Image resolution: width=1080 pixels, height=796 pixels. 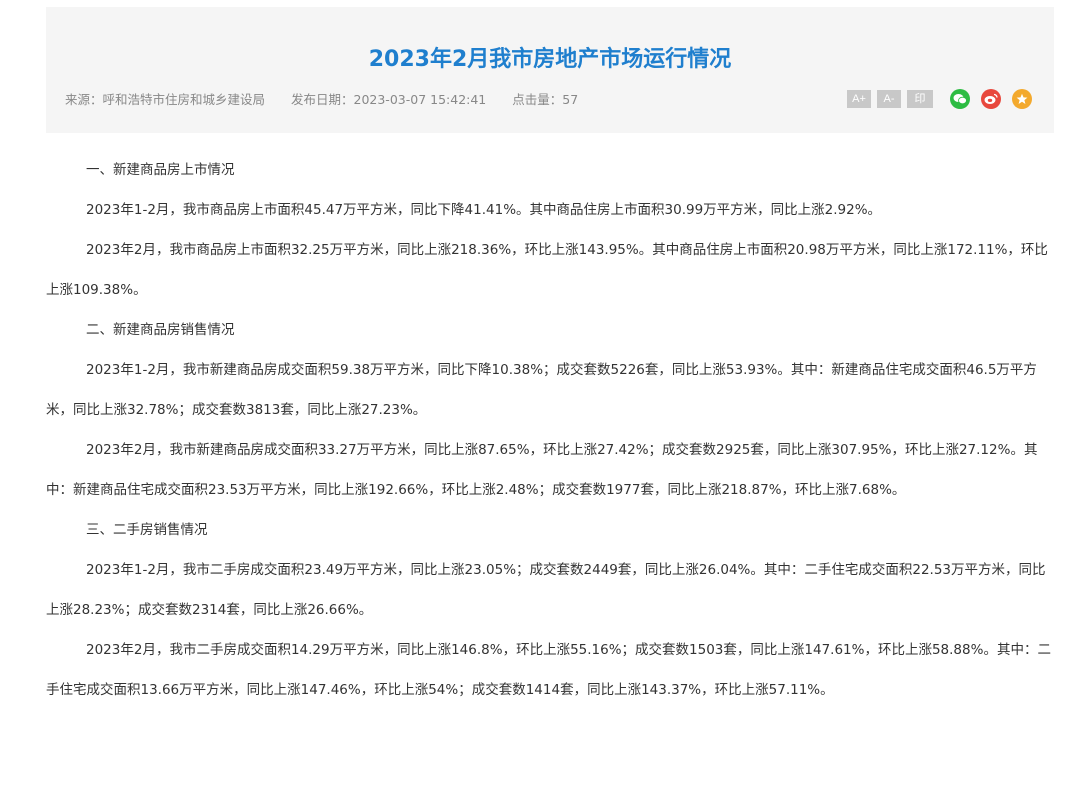 What do you see at coordinates (939, 99) in the screenshot?
I see `article-toolbar: A+ A- 印` at bounding box center [939, 99].